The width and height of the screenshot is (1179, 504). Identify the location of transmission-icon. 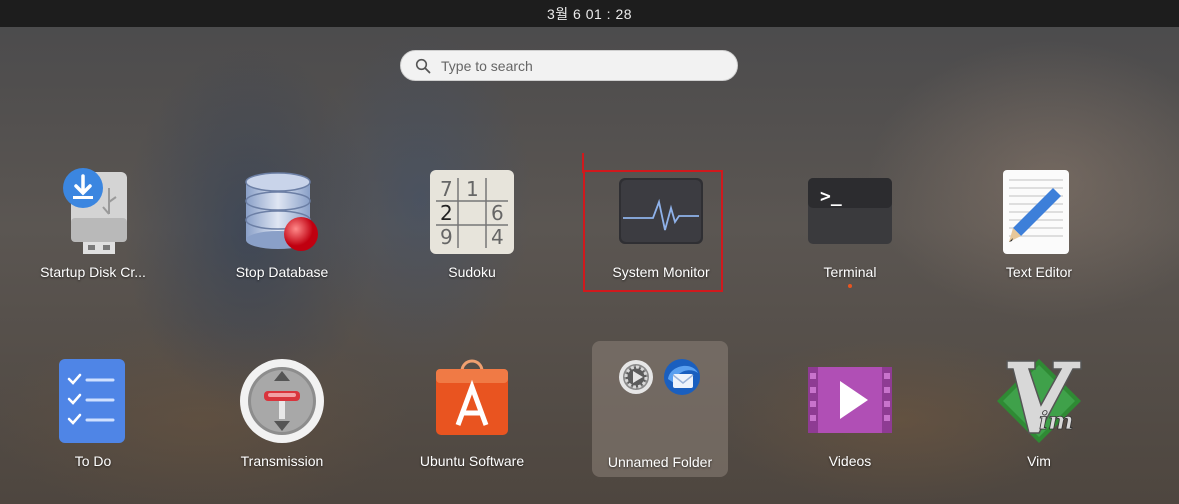
(282, 401).